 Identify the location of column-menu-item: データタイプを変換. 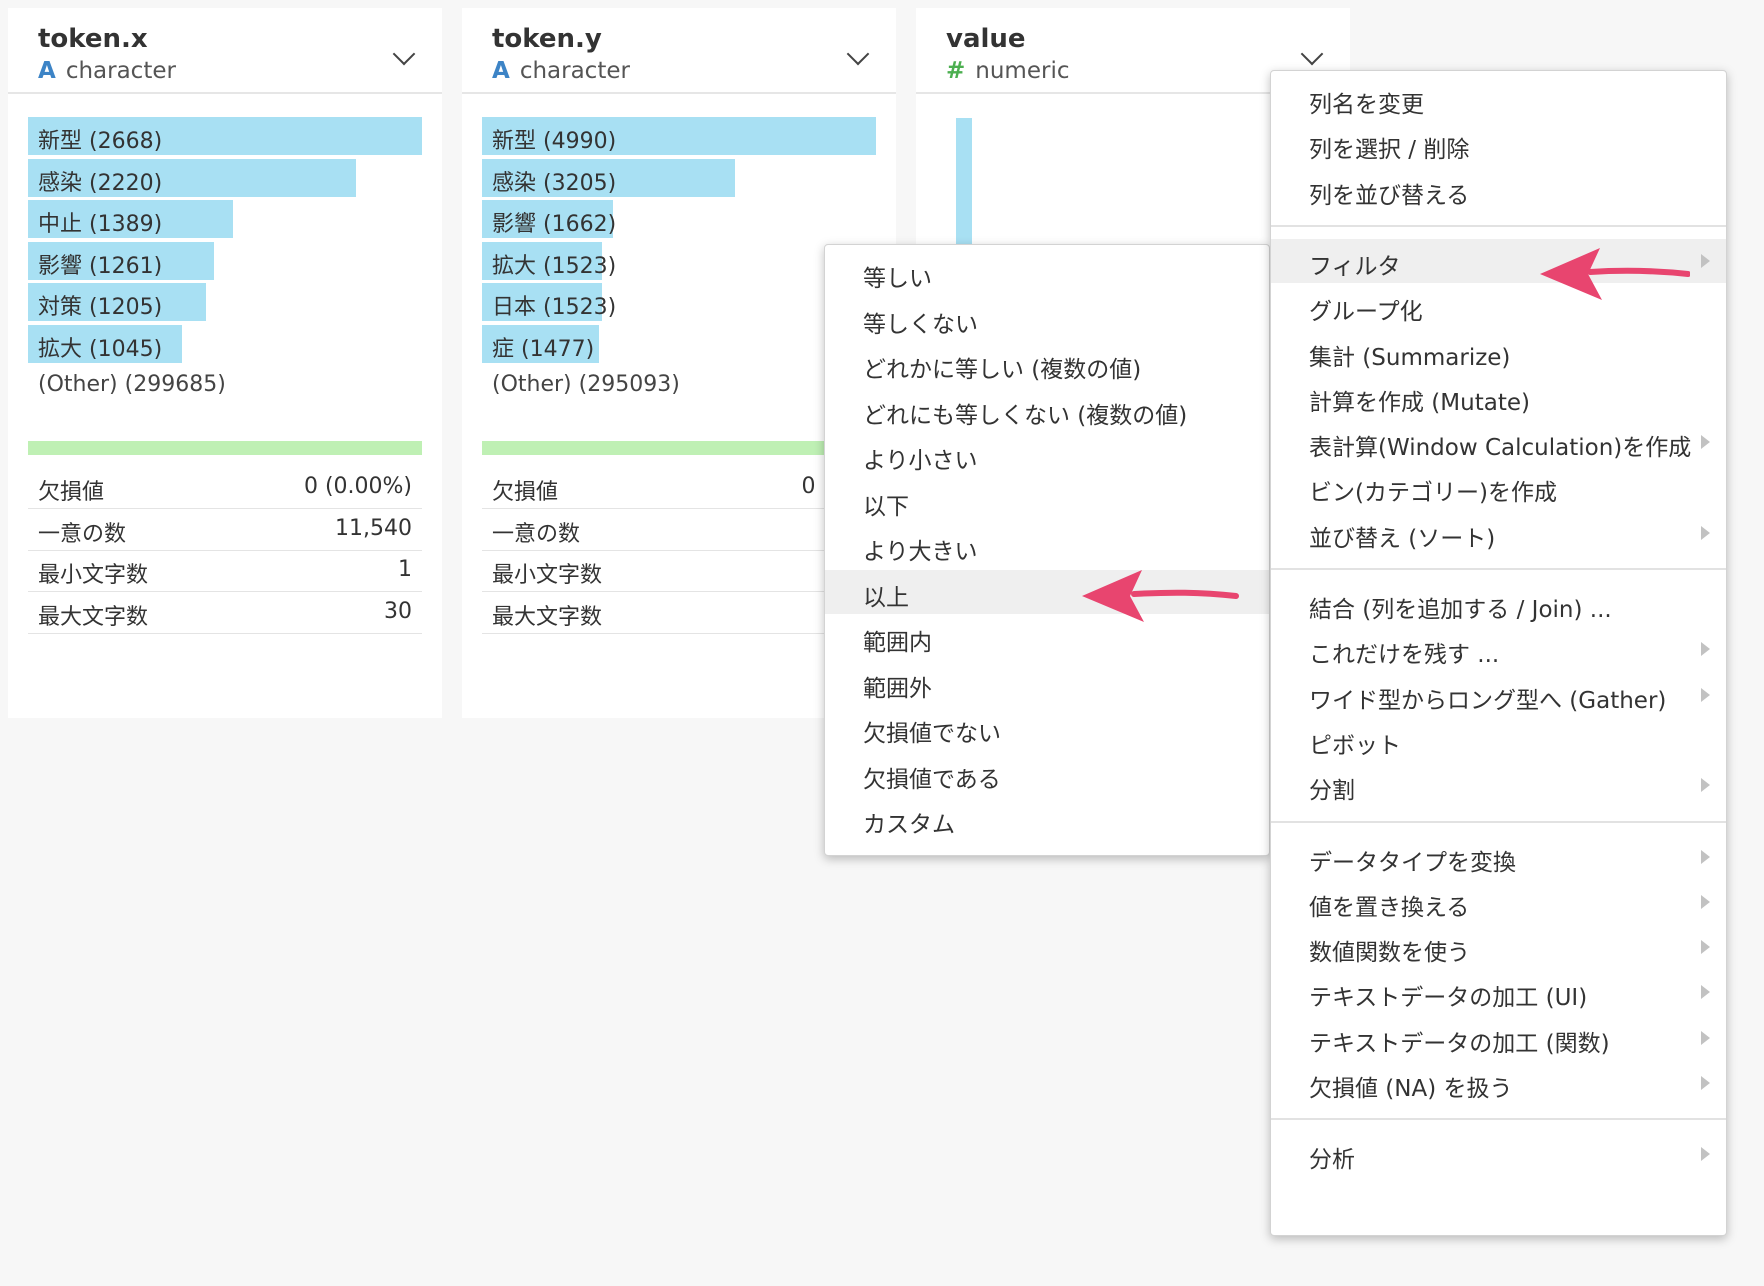
(1498, 857).